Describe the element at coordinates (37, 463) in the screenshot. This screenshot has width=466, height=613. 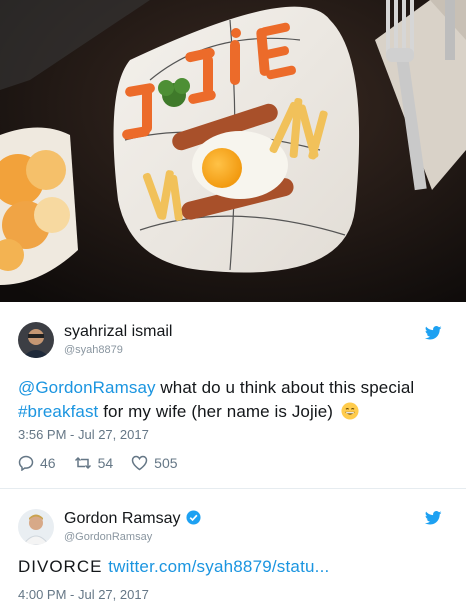
I see `reply-action: 46` at that location.